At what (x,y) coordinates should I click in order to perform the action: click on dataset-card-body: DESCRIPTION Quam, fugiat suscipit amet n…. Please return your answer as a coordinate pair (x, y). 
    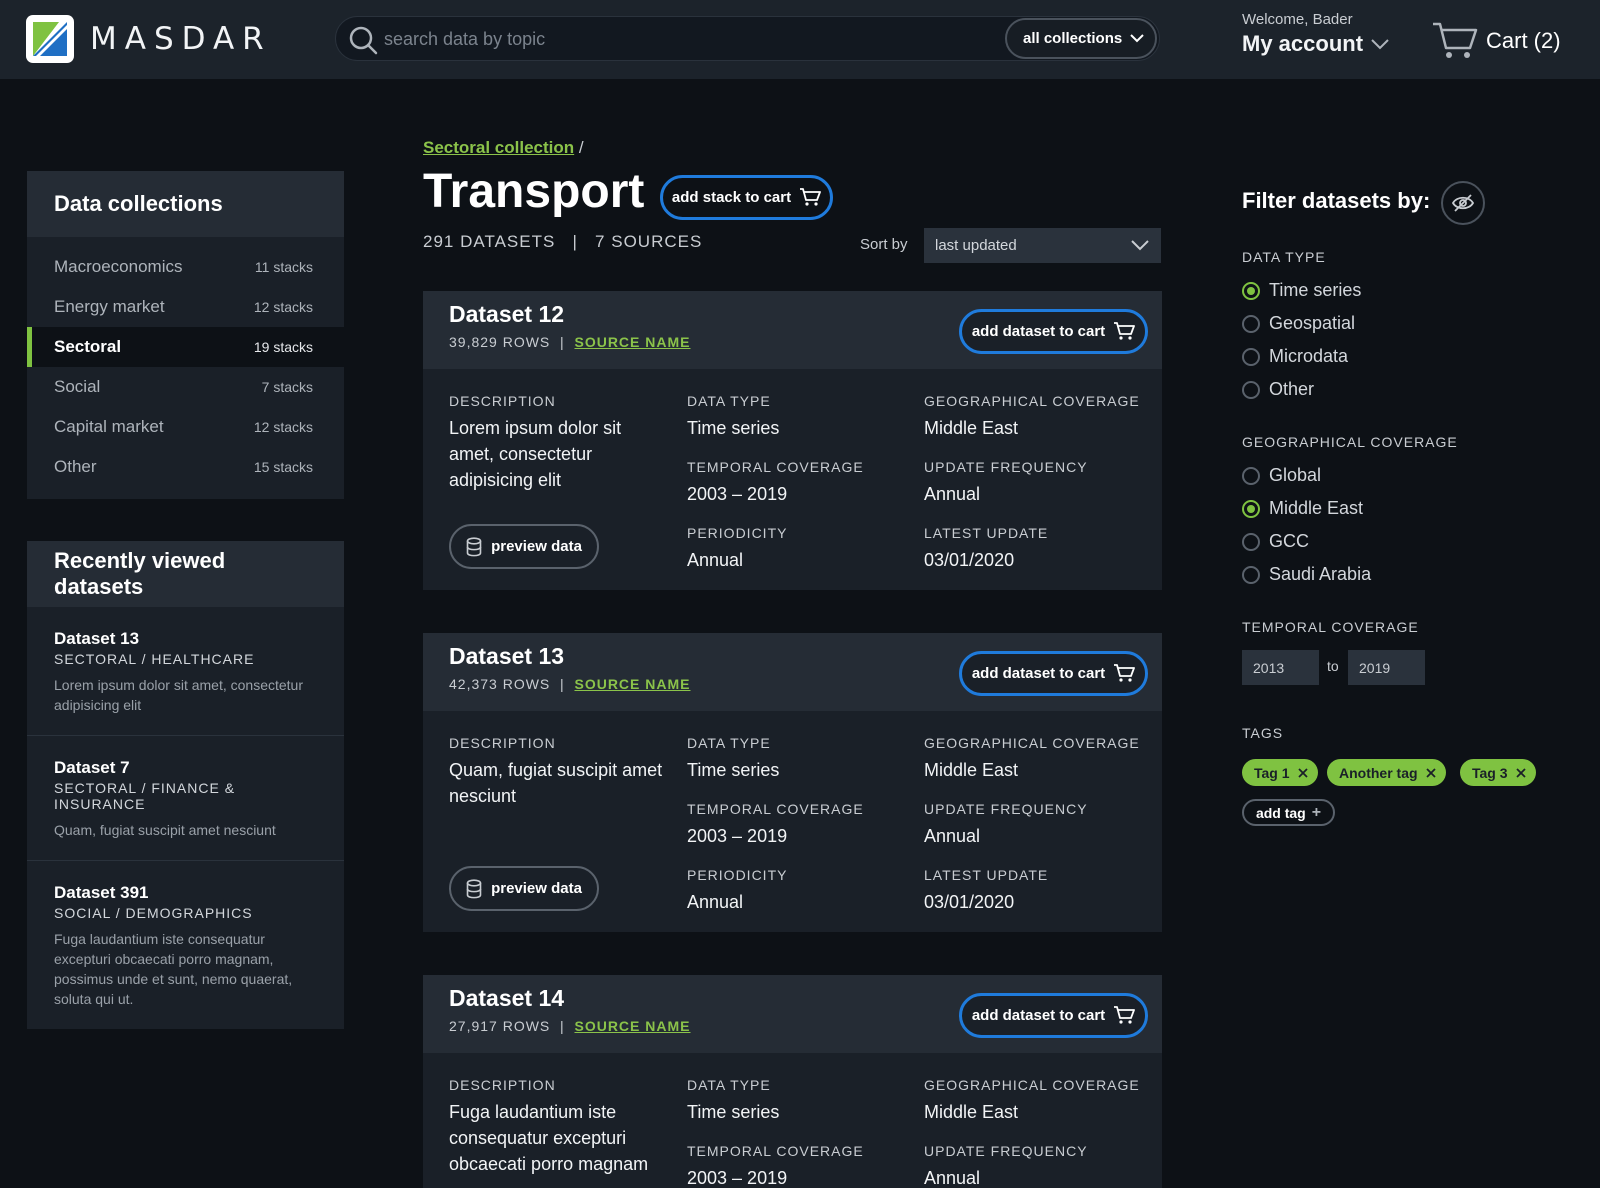
    Looking at the image, I should click on (792, 821).